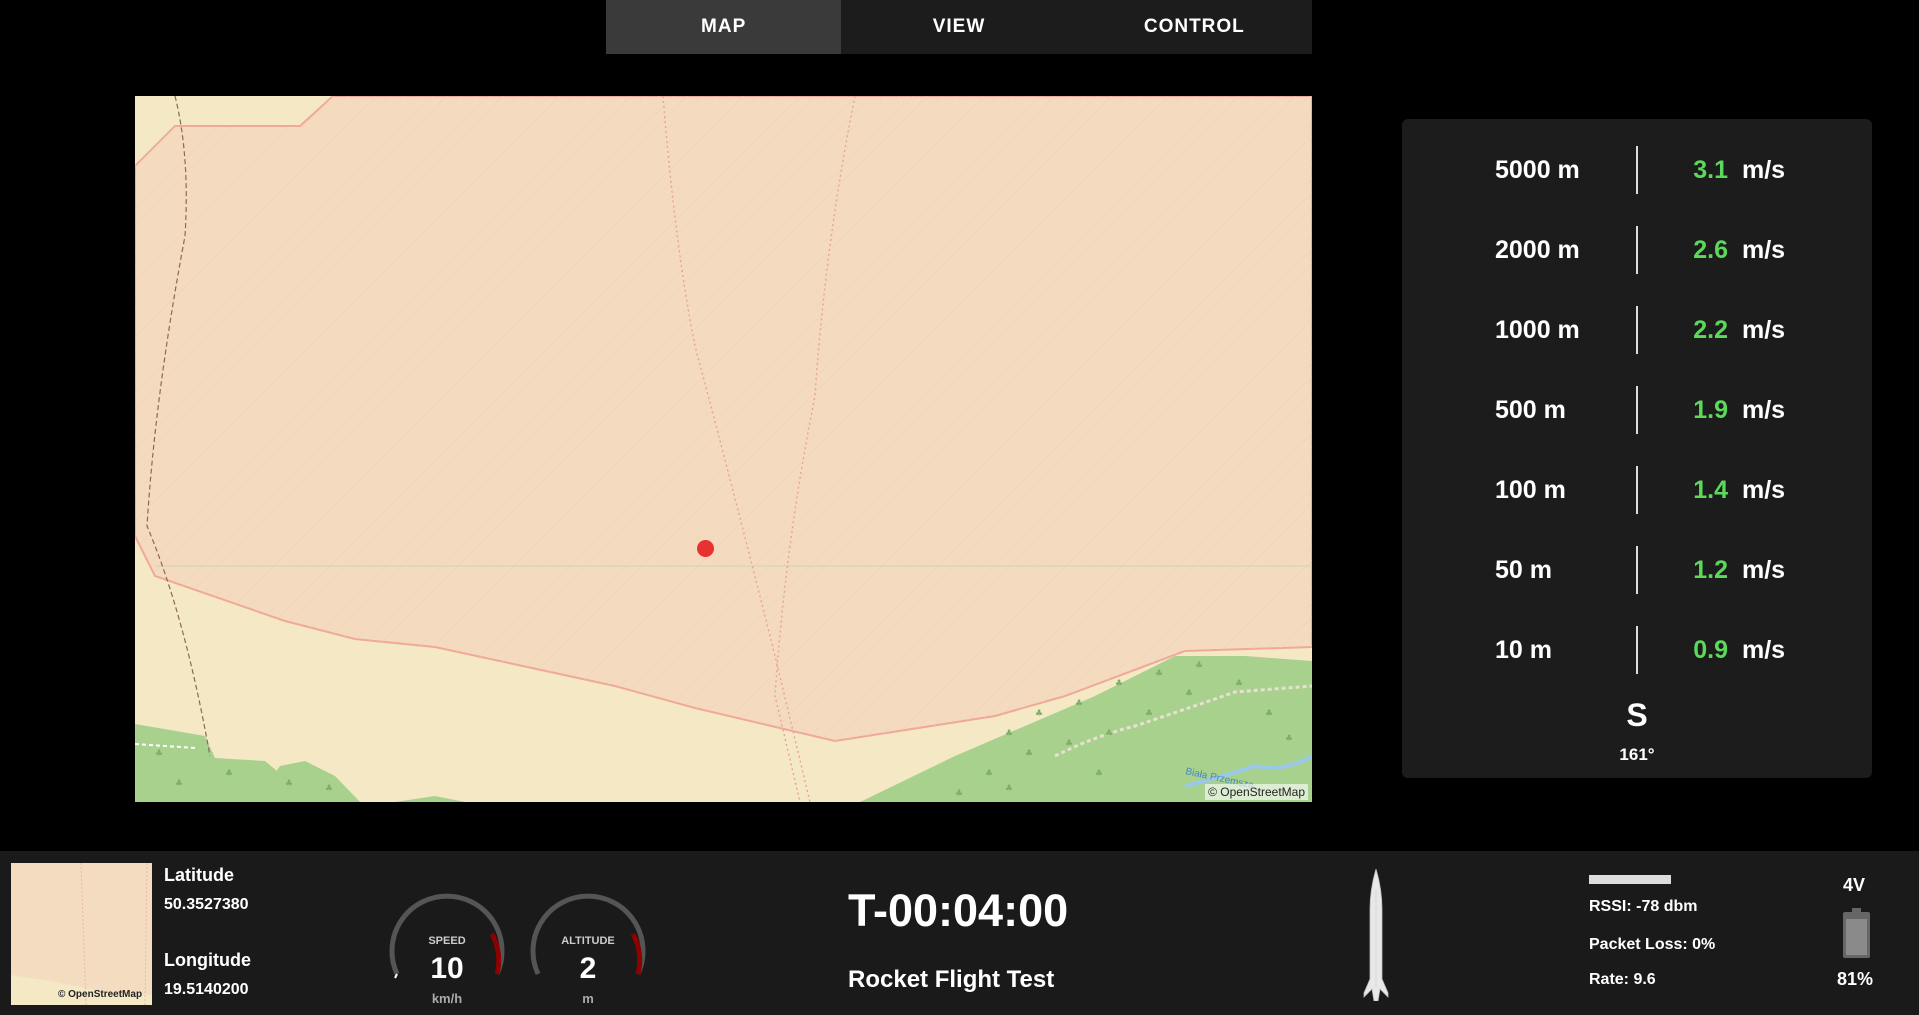 Image resolution: width=1919 pixels, height=1015 pixels. I want to click on wind-degrees: 161°, so click(1637, 754).